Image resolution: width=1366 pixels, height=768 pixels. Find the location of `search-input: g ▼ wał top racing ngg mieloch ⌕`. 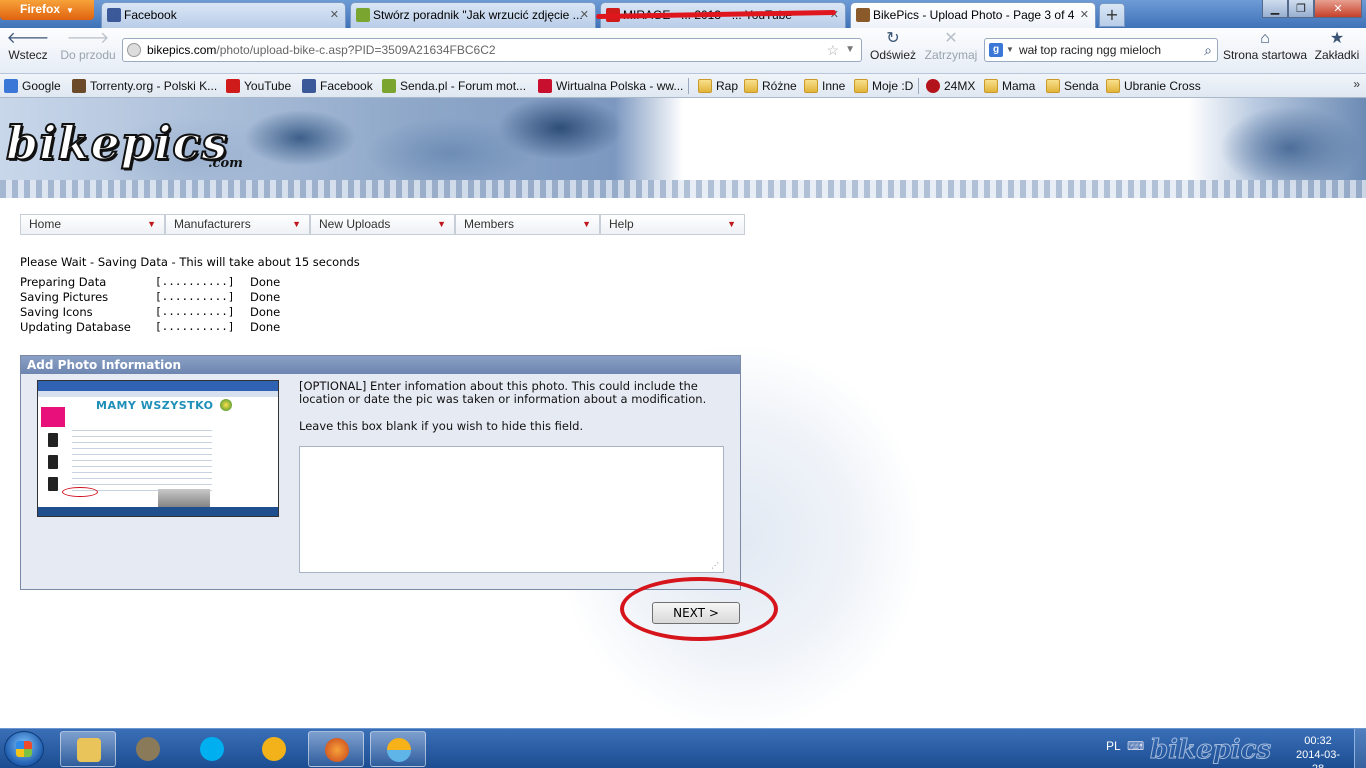

search-input: g ▼ wał top racing ngg mieloch ⌕ is located at coordinates (1101, 50).